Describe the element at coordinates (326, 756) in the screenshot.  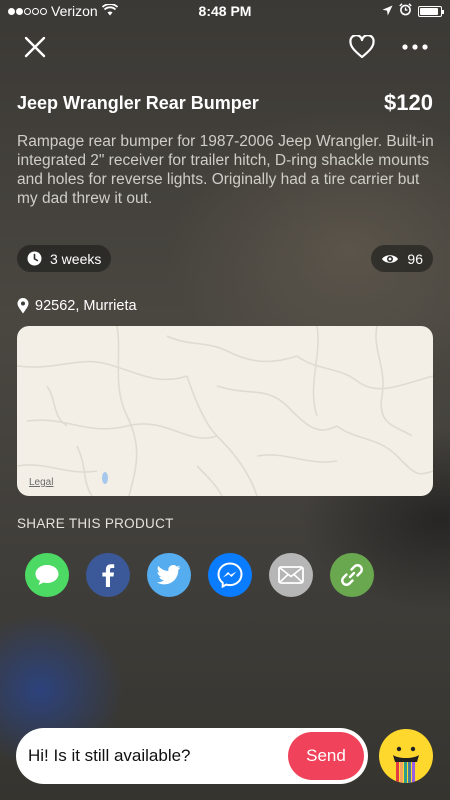
I see `send-button: Send` at that location.